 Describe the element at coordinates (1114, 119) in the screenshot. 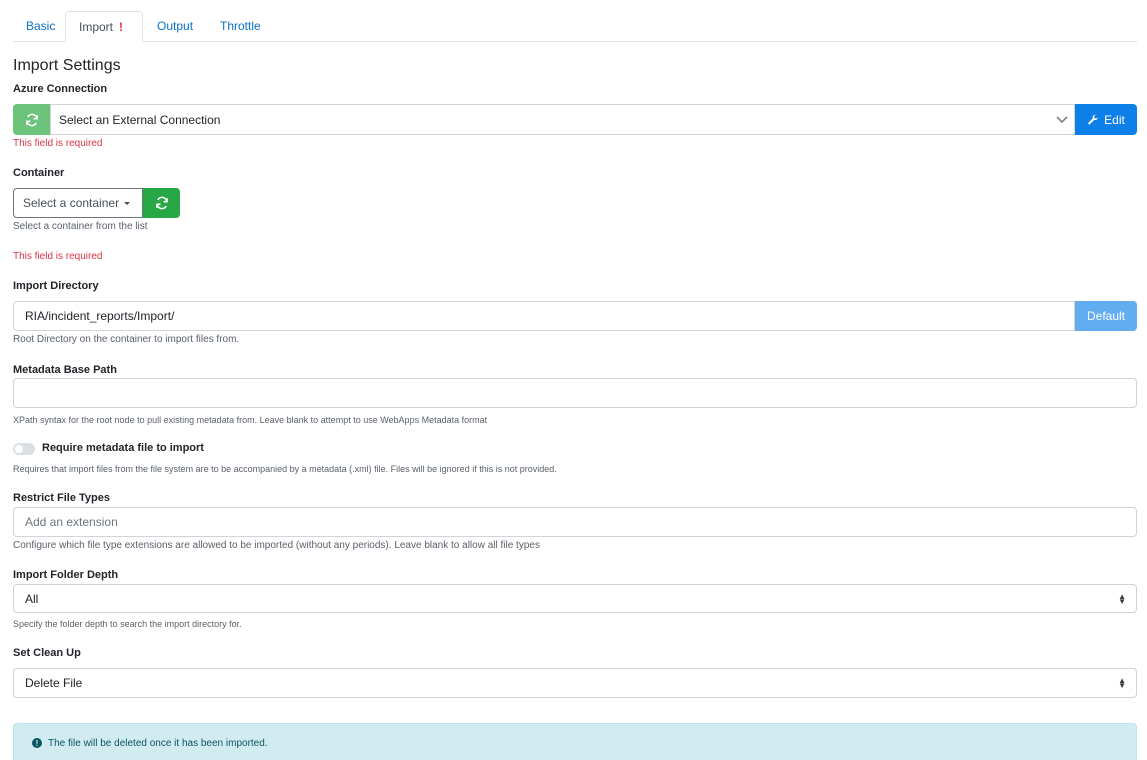

I see `edit-button-label: Edit` at that location.